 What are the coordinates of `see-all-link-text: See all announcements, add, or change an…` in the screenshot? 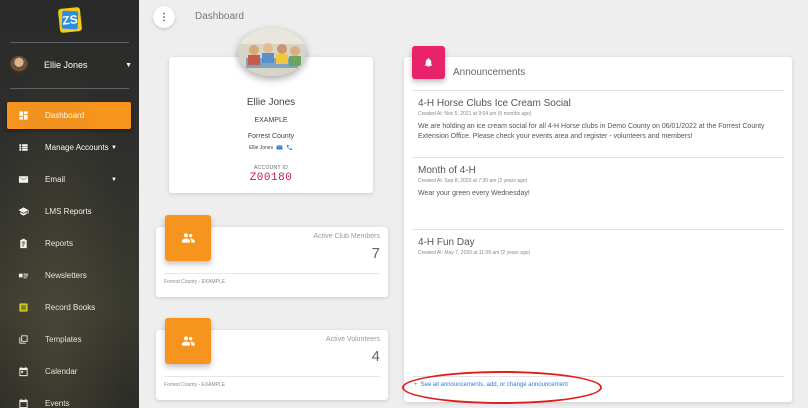 It's located at (494, 385).